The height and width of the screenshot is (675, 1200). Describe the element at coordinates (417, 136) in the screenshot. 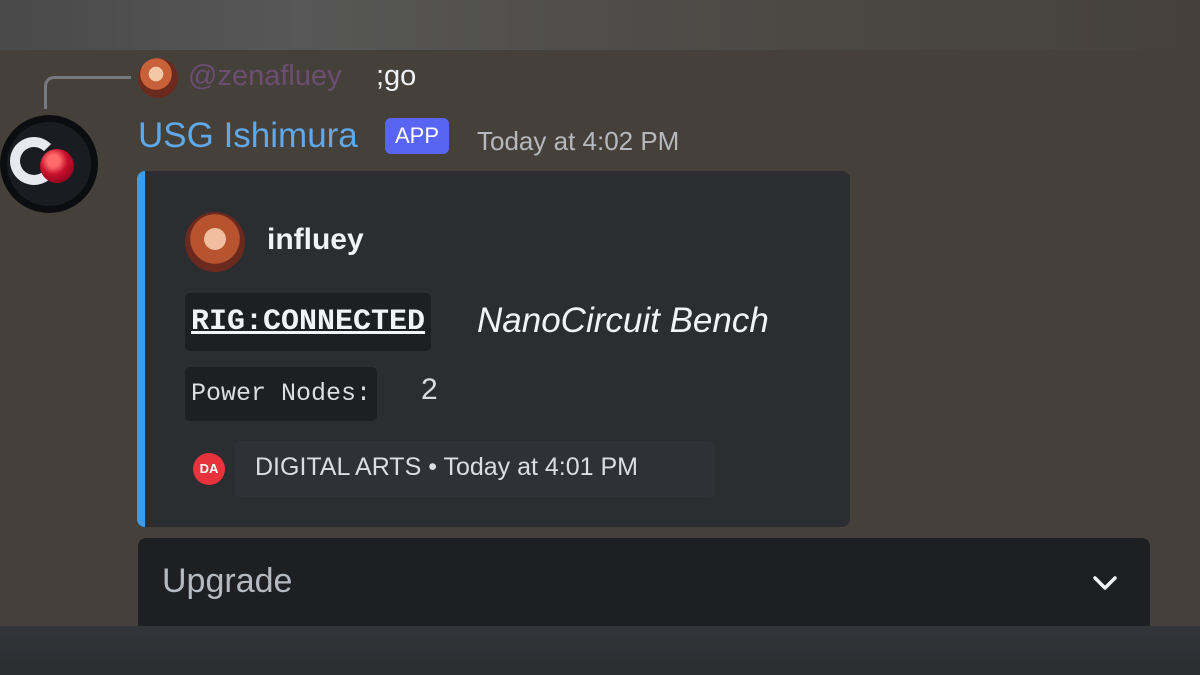

I see `app-badge: APP` at that location.